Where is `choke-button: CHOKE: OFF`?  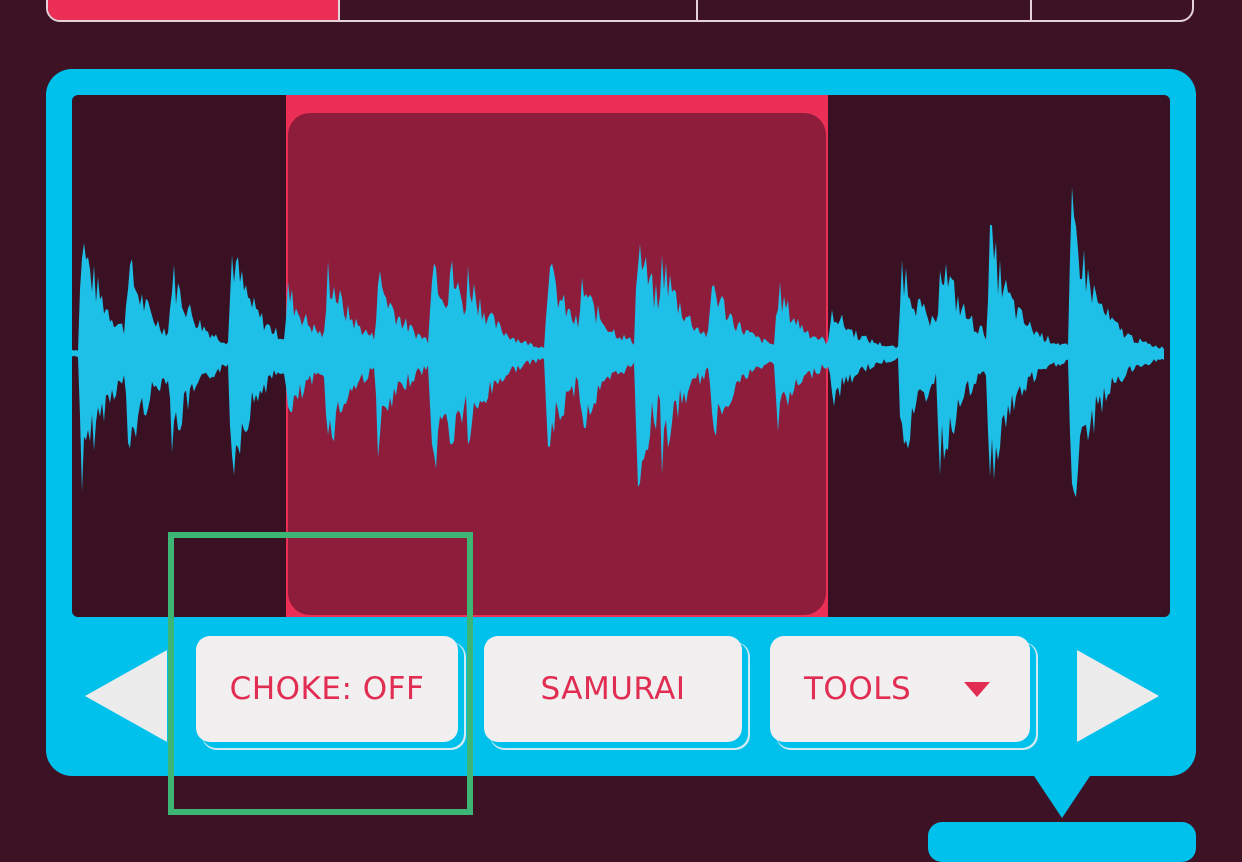 choke-button: CHOKE: OFF is located at coordinates (327, 689).